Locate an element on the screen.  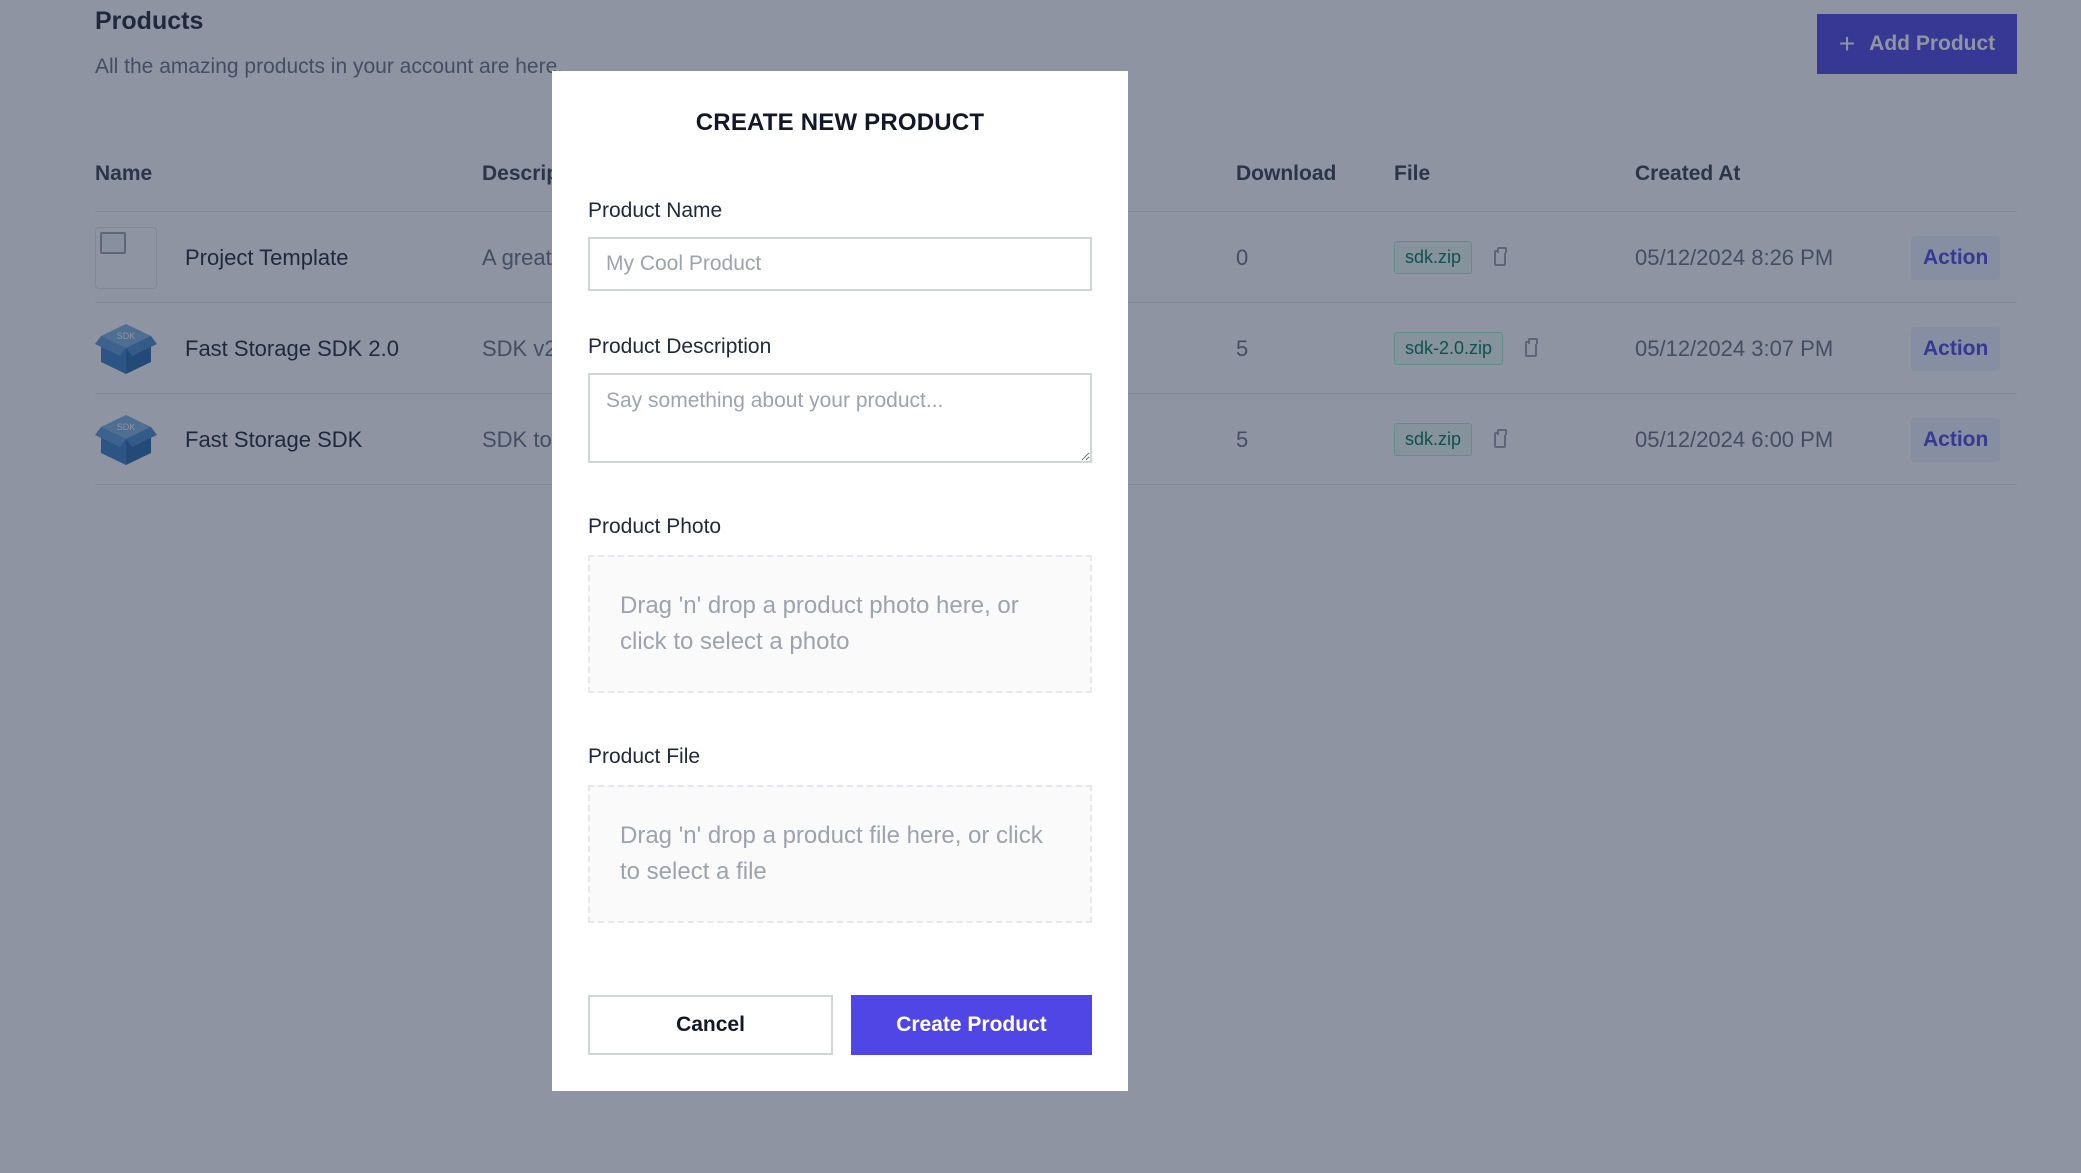
modal-title: CREATE NEW PRODUCT is located at coordinates (840, 122).